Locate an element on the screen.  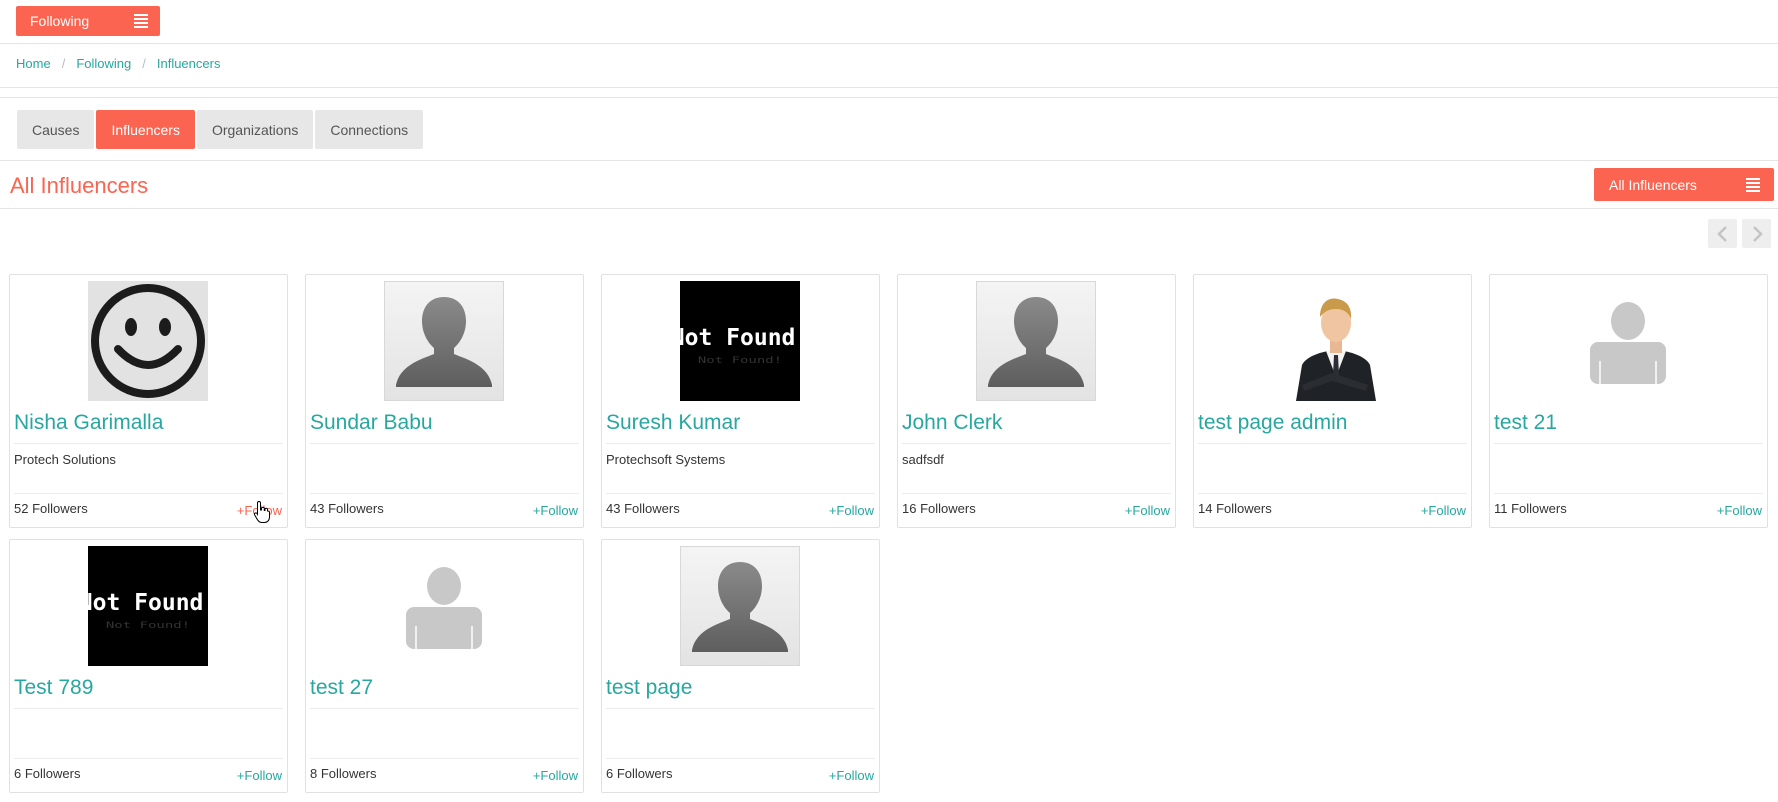
influencer-filter-button: All Influencers is located at coordinates (1684, 184).